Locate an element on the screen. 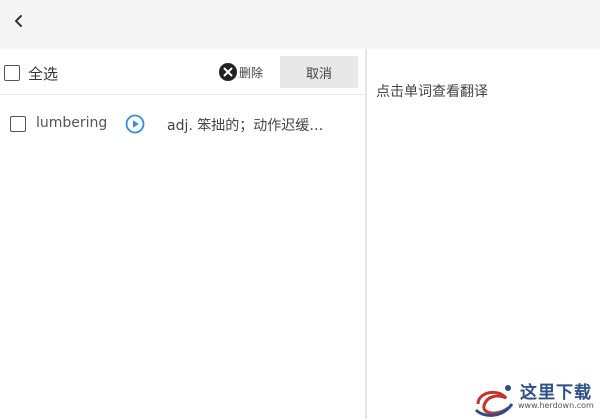 The image size is (600, 419). top-bar is located at coordinates (300, 24).